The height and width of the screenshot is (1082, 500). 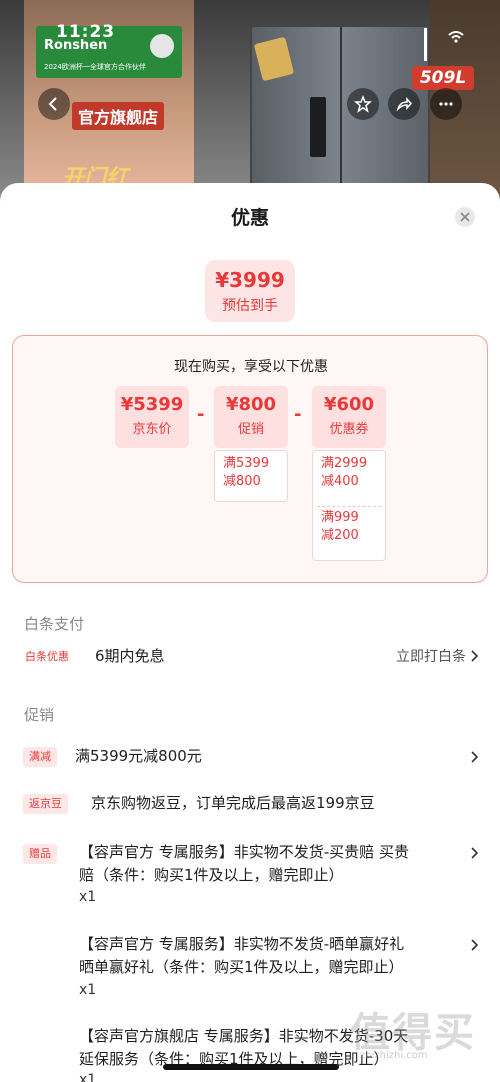 I want to click on condition-line: 减200, so click(x=340, y=535).